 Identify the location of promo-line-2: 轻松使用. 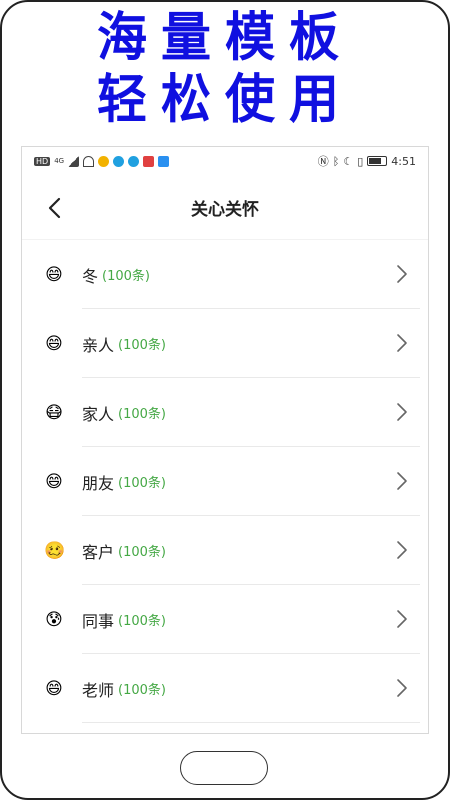
(225, 98).